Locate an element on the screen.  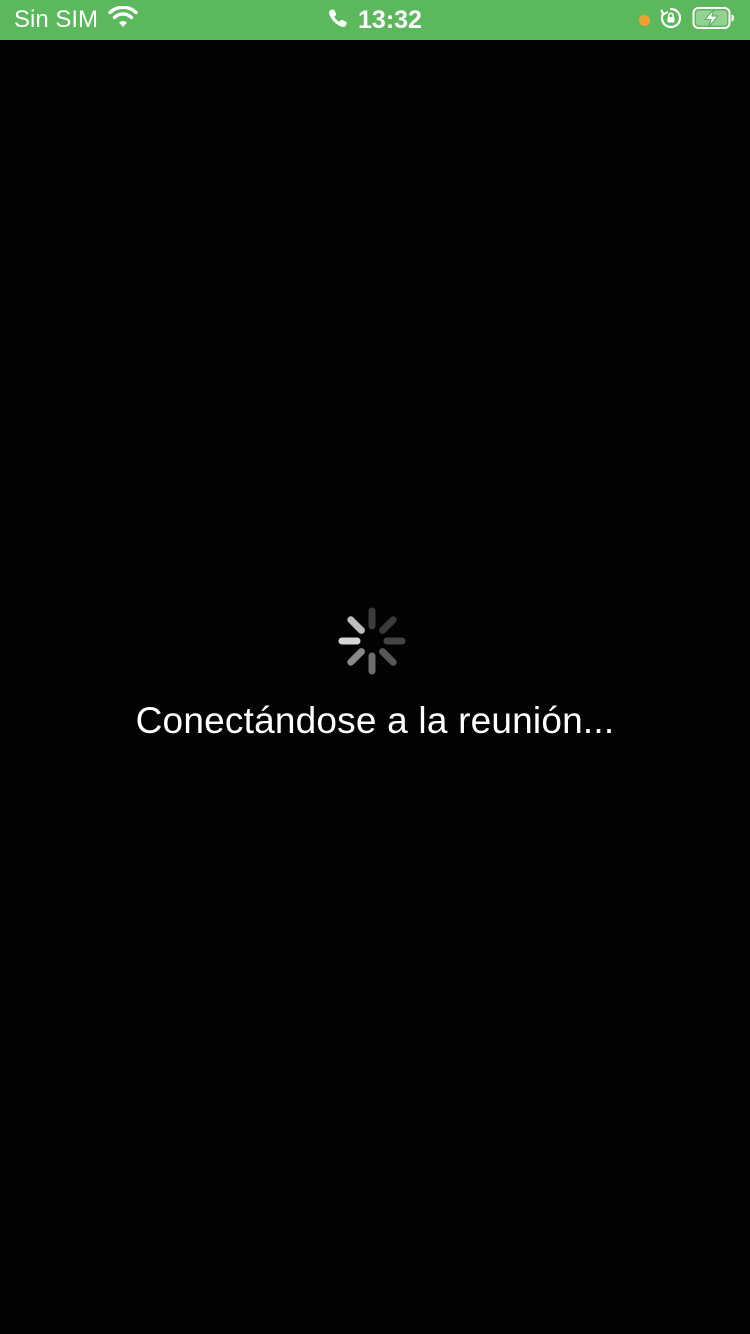
status-bar: Sin SIM 13:32 is located at coordinates (375, 20).